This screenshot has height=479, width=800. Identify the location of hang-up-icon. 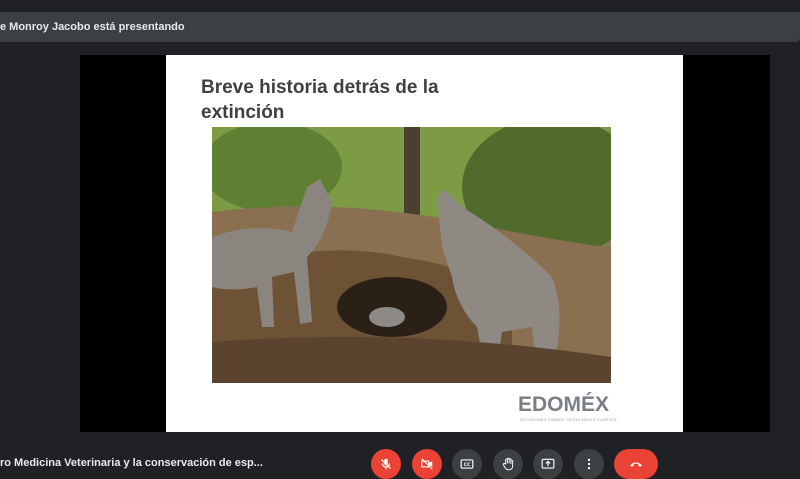
(636, 464).